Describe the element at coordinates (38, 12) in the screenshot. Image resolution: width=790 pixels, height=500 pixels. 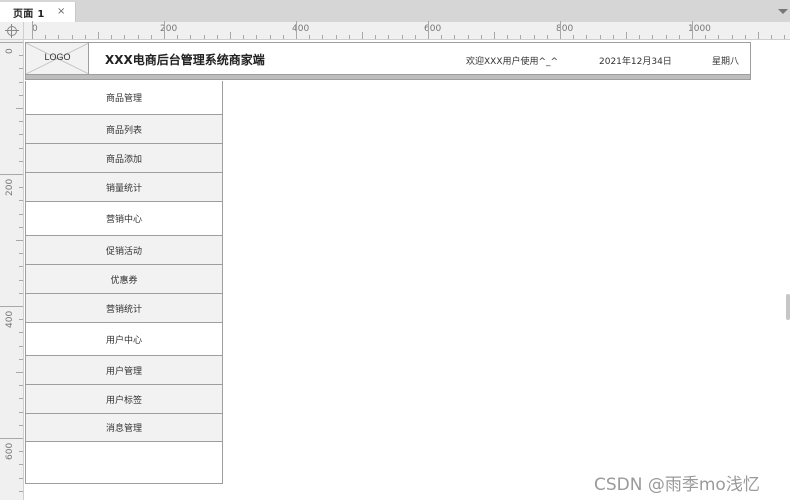
I see `tab-page-1: 页面 1 ×` at that location.